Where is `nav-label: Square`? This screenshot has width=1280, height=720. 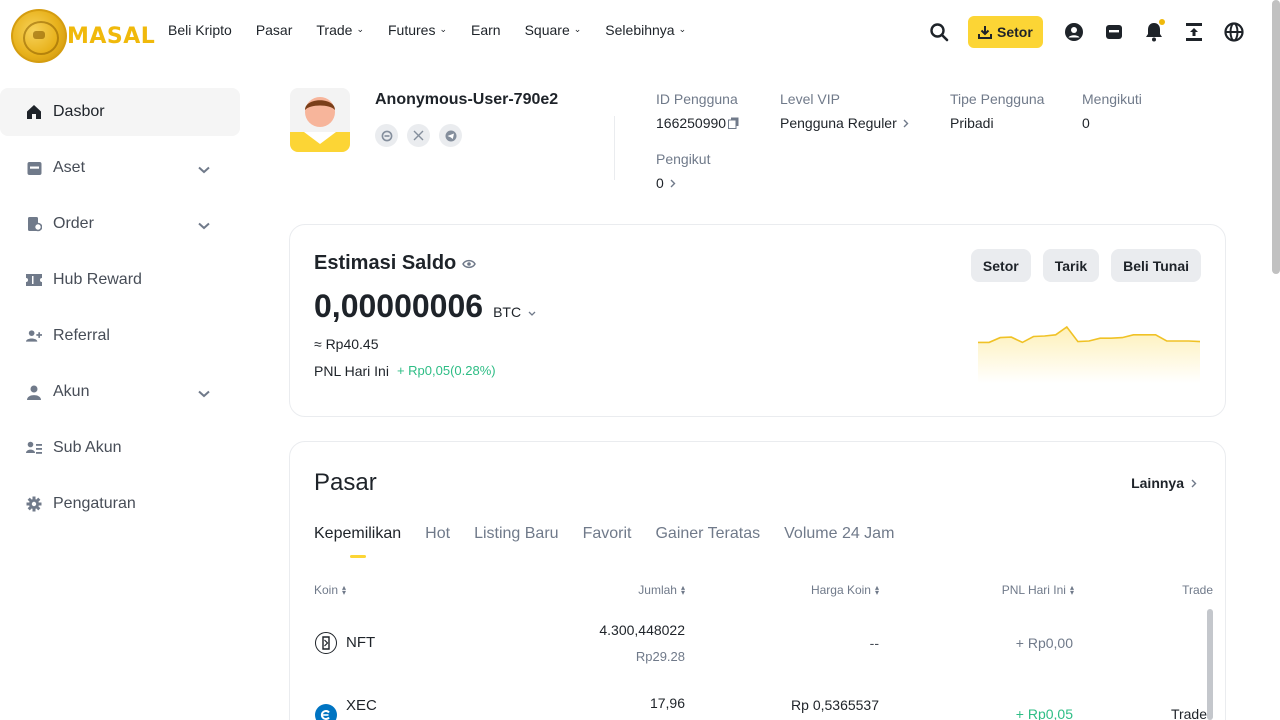 nav-label: Square is located at coordinates (547, 30).